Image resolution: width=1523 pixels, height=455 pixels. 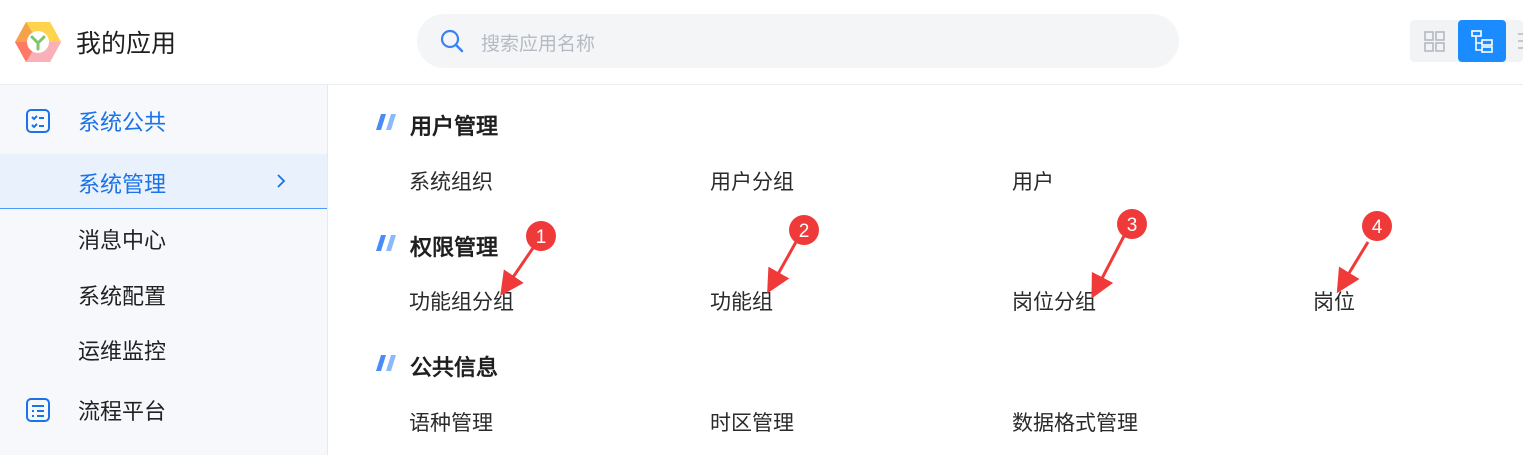 I want to click on section-title-user-management: 用户管理, so click(x=454, y=127).